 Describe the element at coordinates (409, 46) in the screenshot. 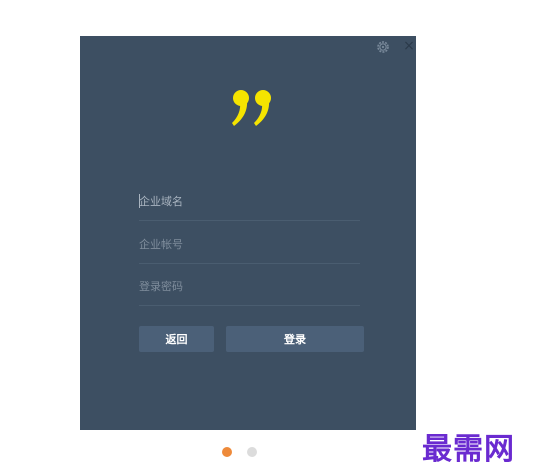

I see `close-icon: ×` at that location.